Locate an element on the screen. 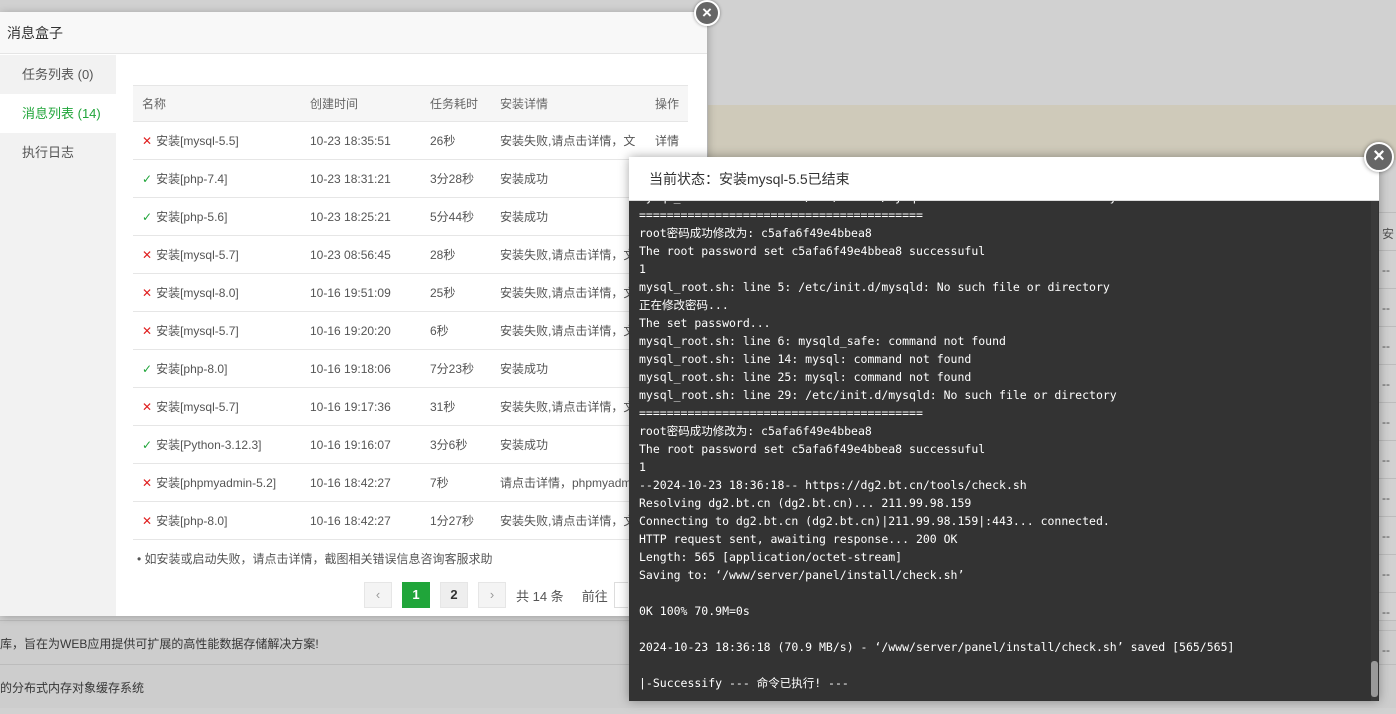  log-line: 0K 100% 70.9M=0s is located at coordinates (694, 611).